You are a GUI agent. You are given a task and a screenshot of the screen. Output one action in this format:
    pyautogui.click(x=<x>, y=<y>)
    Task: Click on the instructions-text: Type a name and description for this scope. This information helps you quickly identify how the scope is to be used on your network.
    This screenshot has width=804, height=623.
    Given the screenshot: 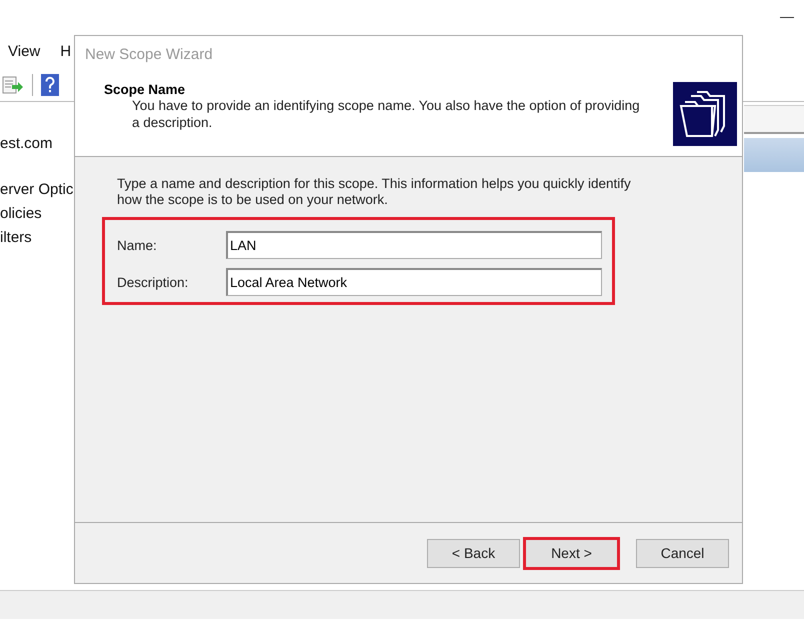 What is the action you would take?
    pyautogui.click(x=374, y=192)
    